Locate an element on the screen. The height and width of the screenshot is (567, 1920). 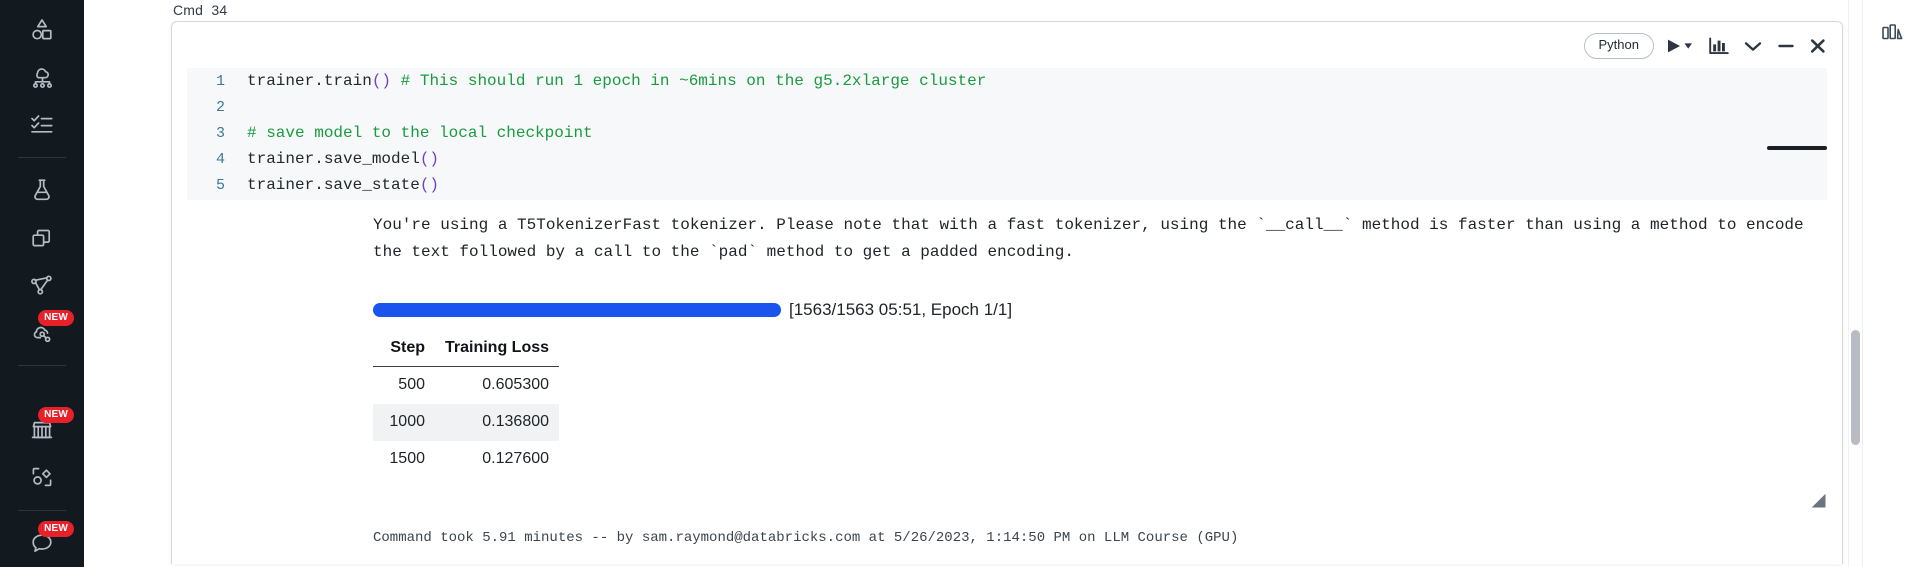
table-row: 500 0.605300 is located at coordinates (466, 386).